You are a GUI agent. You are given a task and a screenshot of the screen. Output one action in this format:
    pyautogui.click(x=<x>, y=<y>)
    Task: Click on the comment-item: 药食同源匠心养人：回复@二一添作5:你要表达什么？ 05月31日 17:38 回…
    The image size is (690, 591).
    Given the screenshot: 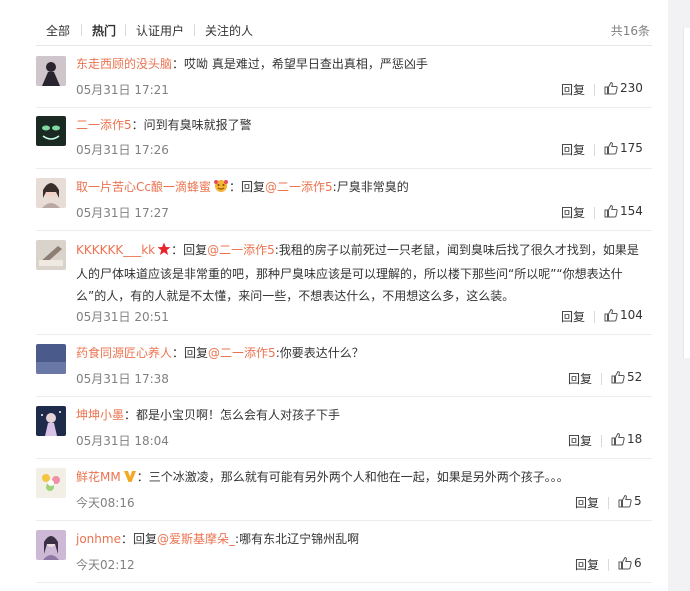 What is the action you would take?
    pyautogui.click(x=344, y=366)
    